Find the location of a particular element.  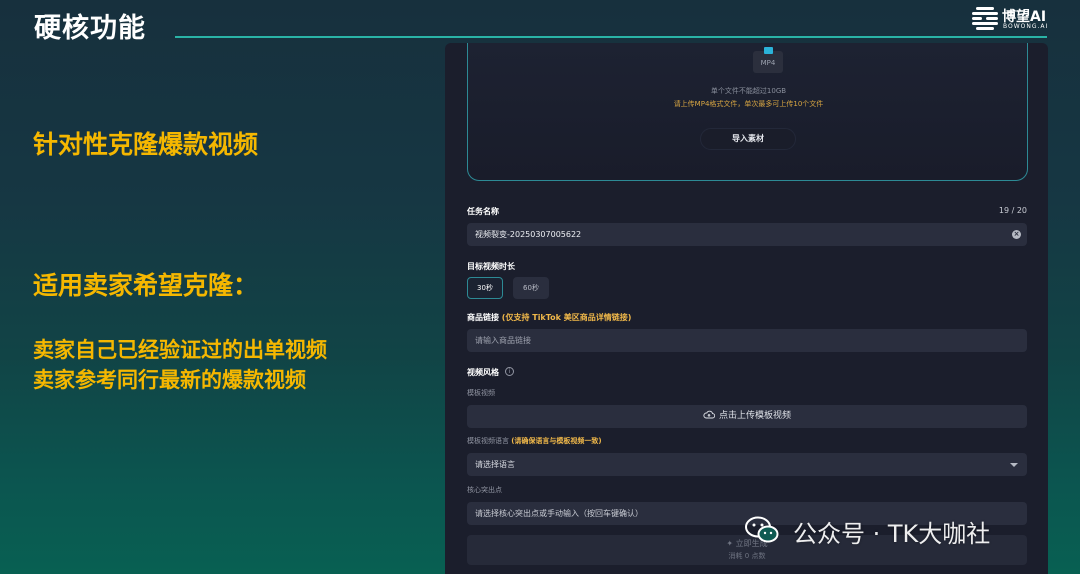

mp4-file-icon: MP4 is located at coordinates (768, 60).